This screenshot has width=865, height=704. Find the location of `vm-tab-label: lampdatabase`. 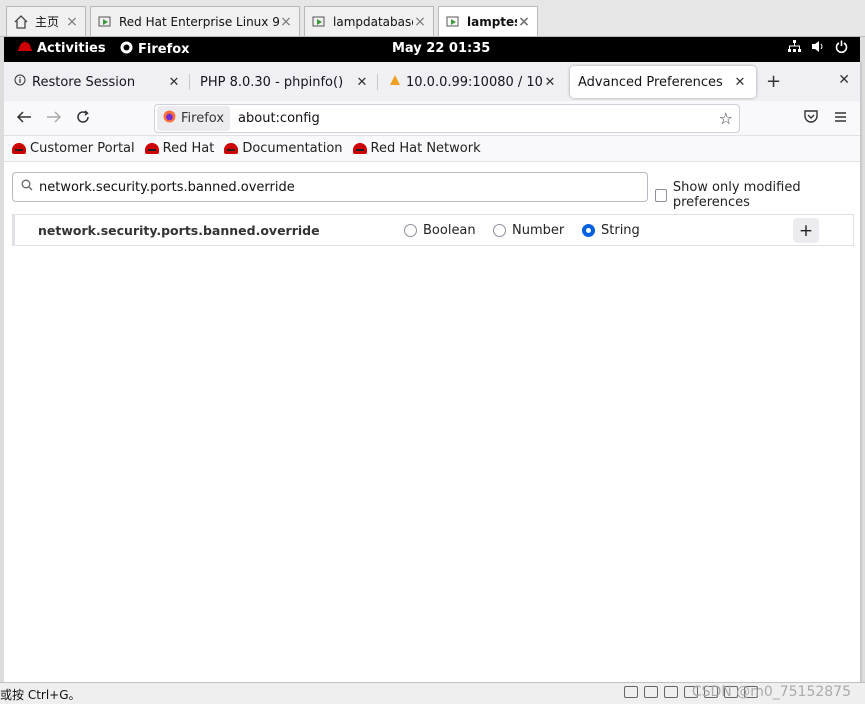

vm-tab-label: lampdatabase is located at coordinates (373, 21).